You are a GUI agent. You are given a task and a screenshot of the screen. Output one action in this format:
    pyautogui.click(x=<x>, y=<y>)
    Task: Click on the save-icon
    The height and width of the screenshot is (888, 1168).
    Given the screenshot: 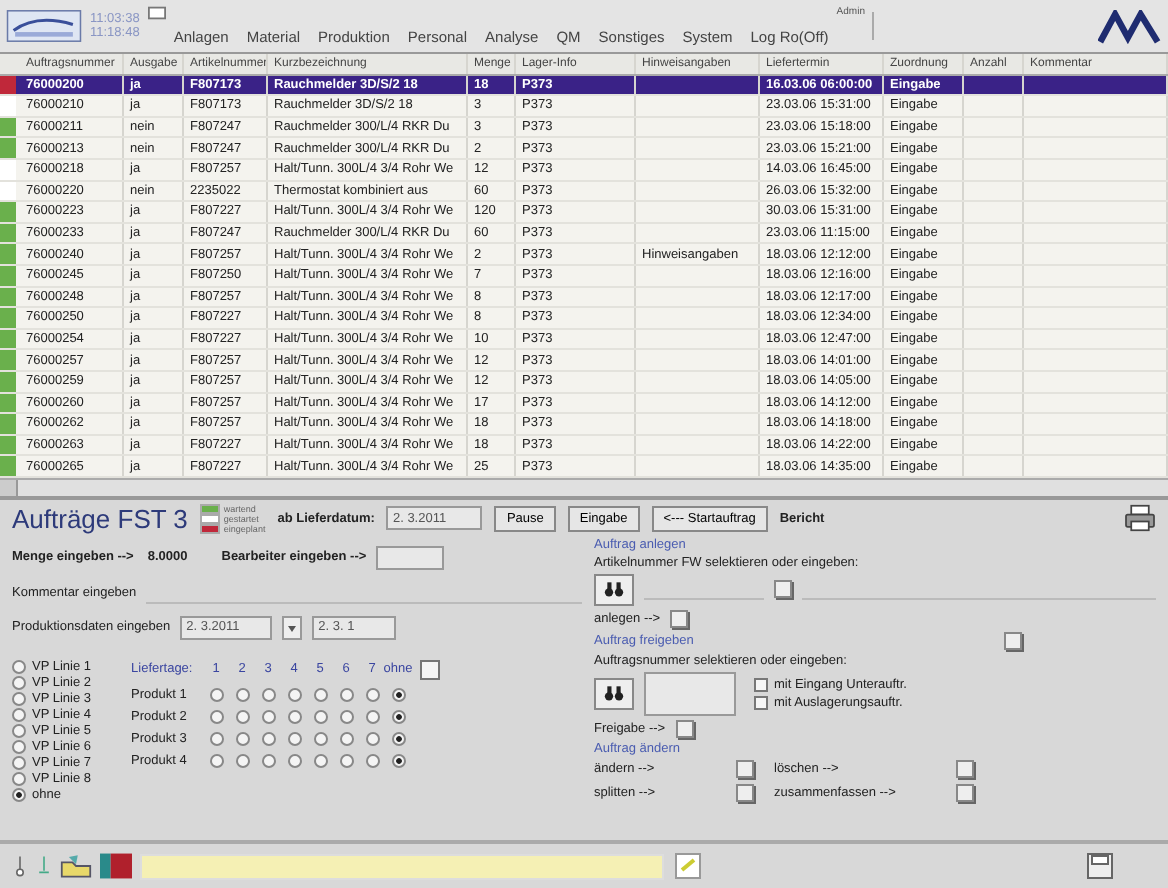 What is the action you would take?
    pyautogui.click(x=1100, y=866)
    